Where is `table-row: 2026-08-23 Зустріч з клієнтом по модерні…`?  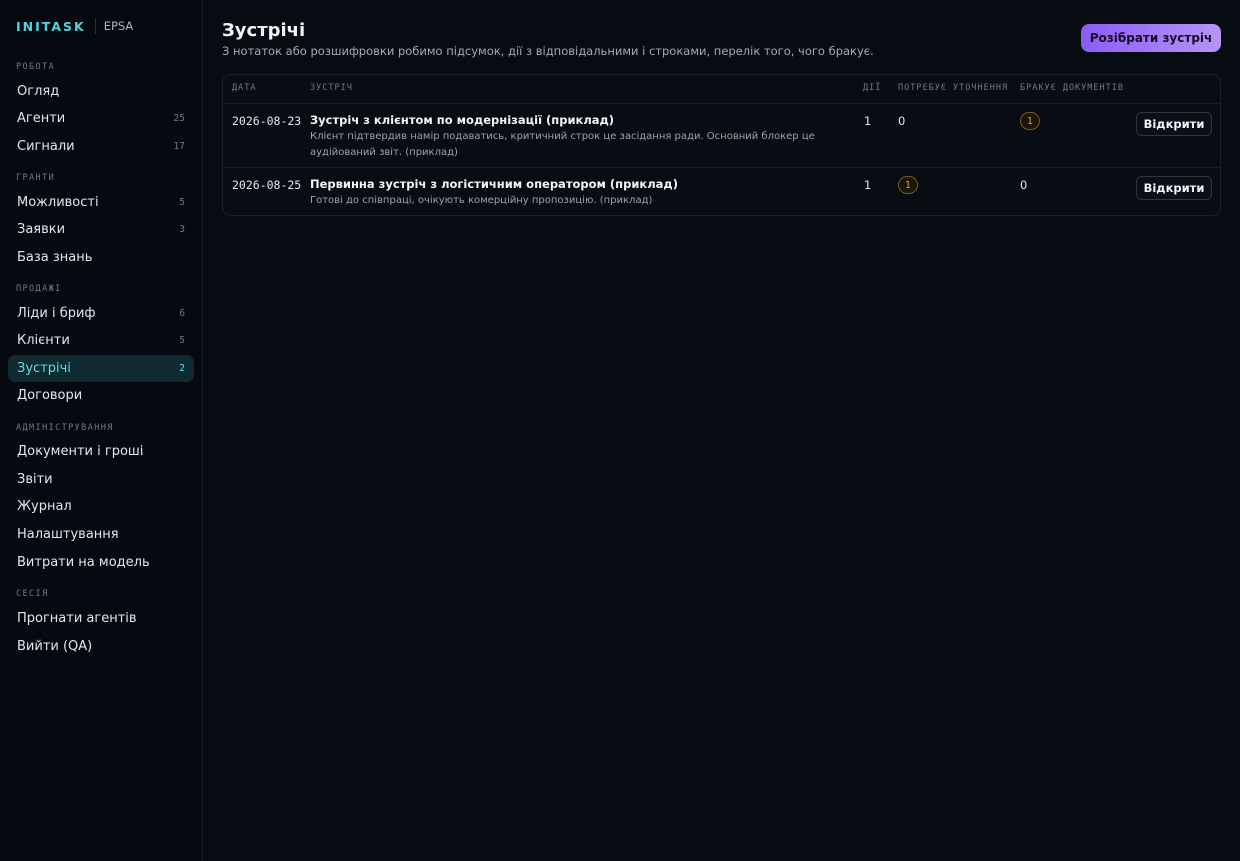
table-row: 2026-08-23 Зустріч з клієнтом по модерні… is located at coordinates (721, 135).